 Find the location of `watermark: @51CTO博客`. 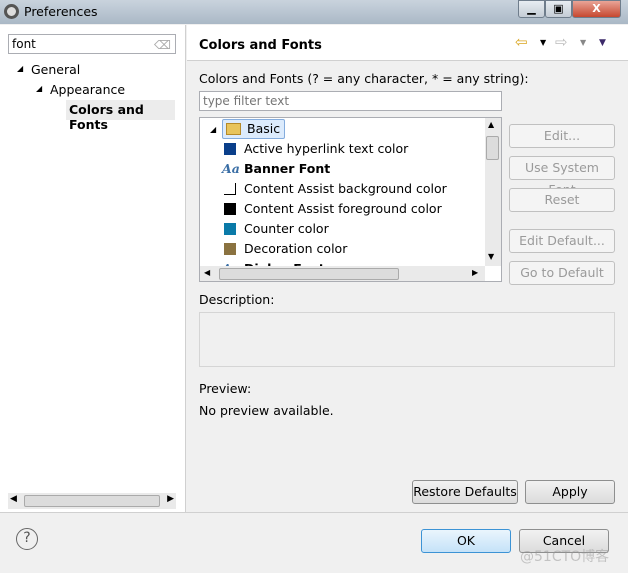

watermark: @51CTO博客 is located at coordinates (565, 557).